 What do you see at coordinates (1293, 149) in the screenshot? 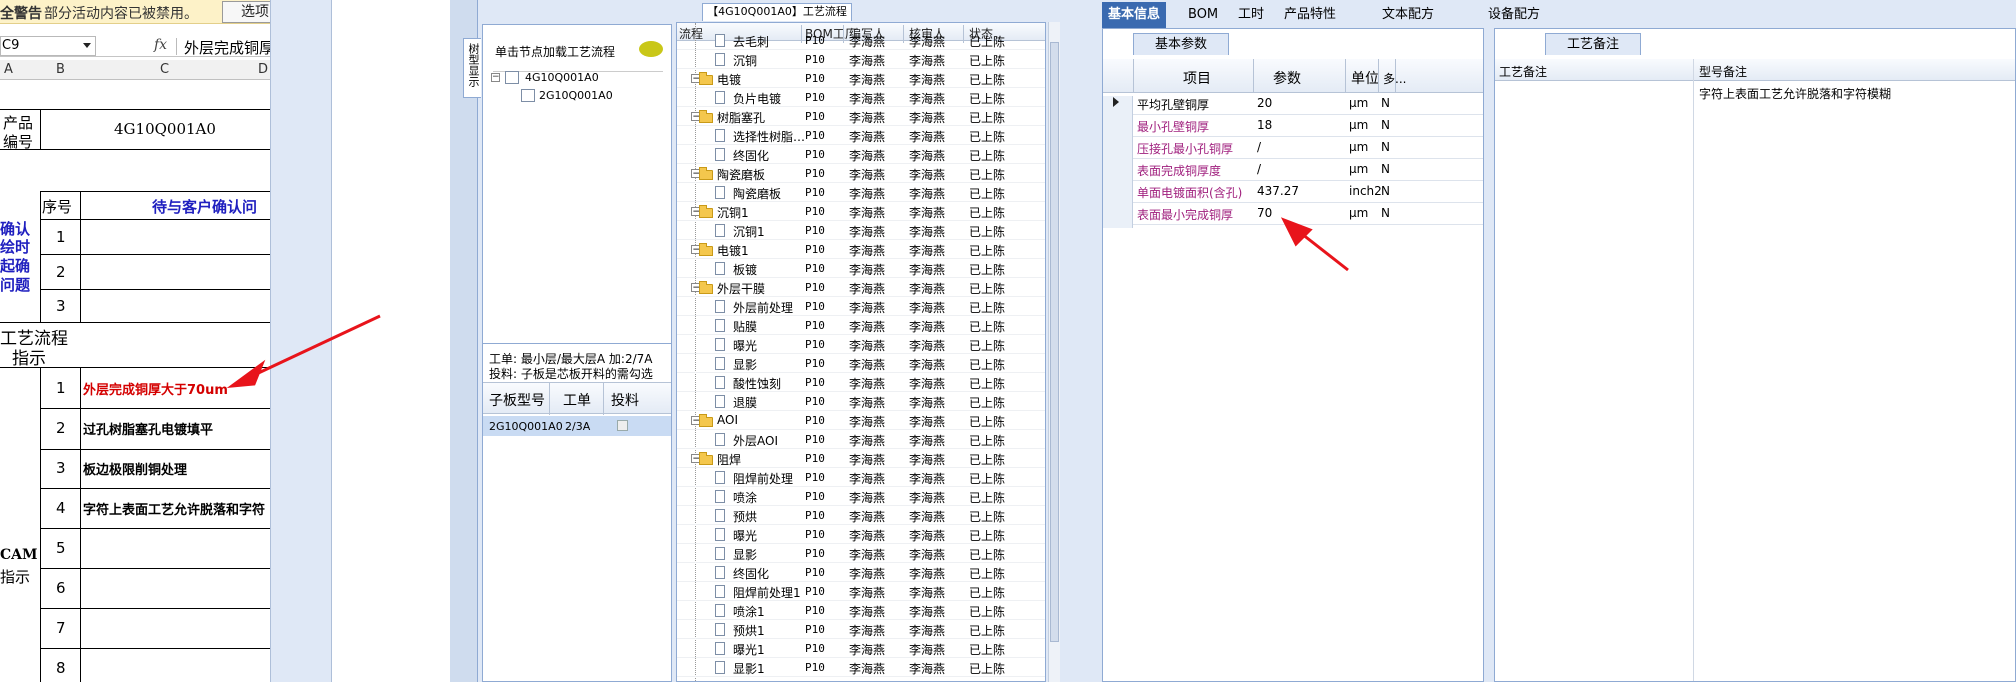
I see `param-row: 压接孔最小孔铜厚 / μm N` at bounding box center [1293, 149].